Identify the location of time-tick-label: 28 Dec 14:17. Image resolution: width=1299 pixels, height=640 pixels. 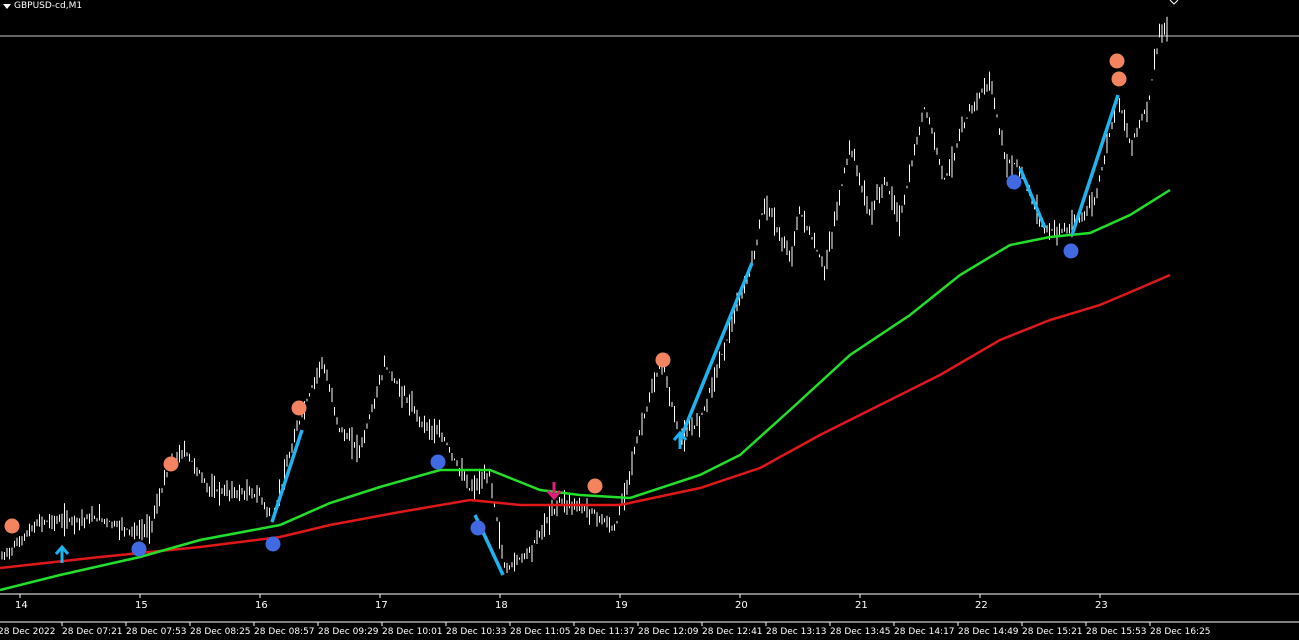
(924, 632).